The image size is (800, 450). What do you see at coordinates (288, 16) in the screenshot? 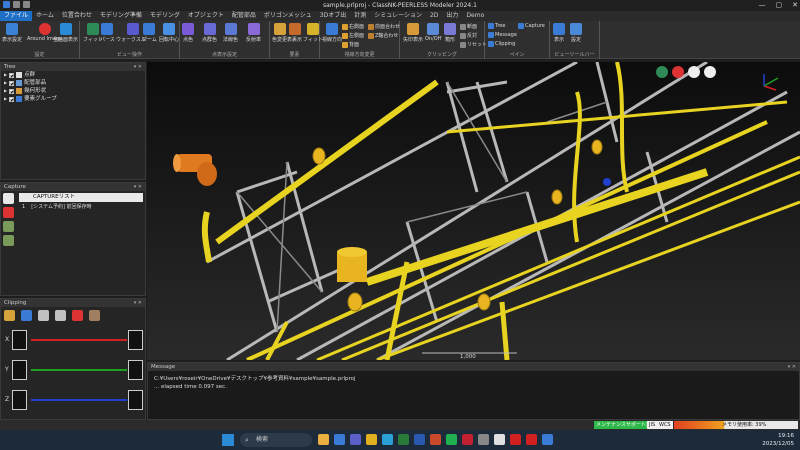
I see `tab-polygon-mesh: ポリゴンメッシュ` at bounding box center [288, 16].